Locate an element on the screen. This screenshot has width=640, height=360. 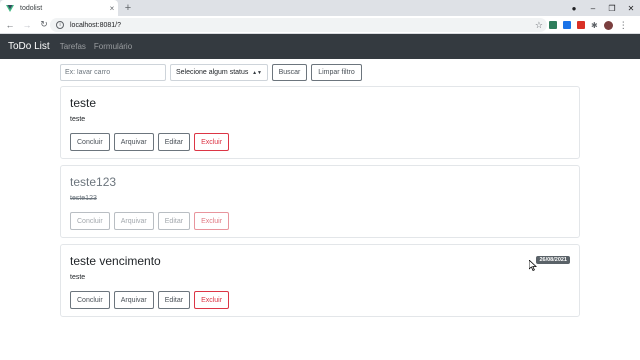
reload-icon: ↻ is located at coordinates (44, 24).